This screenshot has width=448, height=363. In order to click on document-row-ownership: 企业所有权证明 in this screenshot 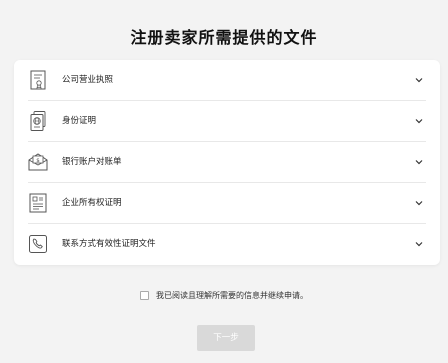, I will do `click(227, 203)`.